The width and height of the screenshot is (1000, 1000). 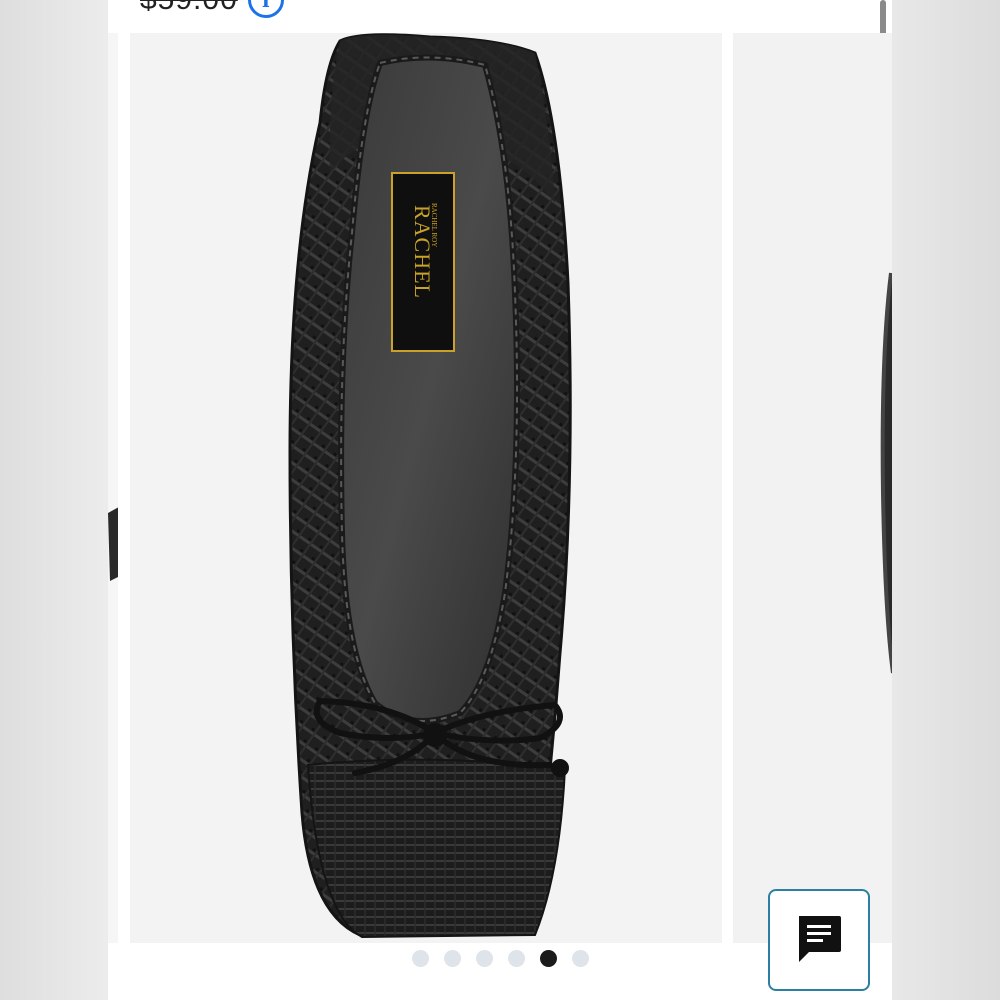 What do you see at coordinates (434, 225) in the screenshot?
I see `insole-sub-text: RACHEL ROY` at bounding box center [434, 225].